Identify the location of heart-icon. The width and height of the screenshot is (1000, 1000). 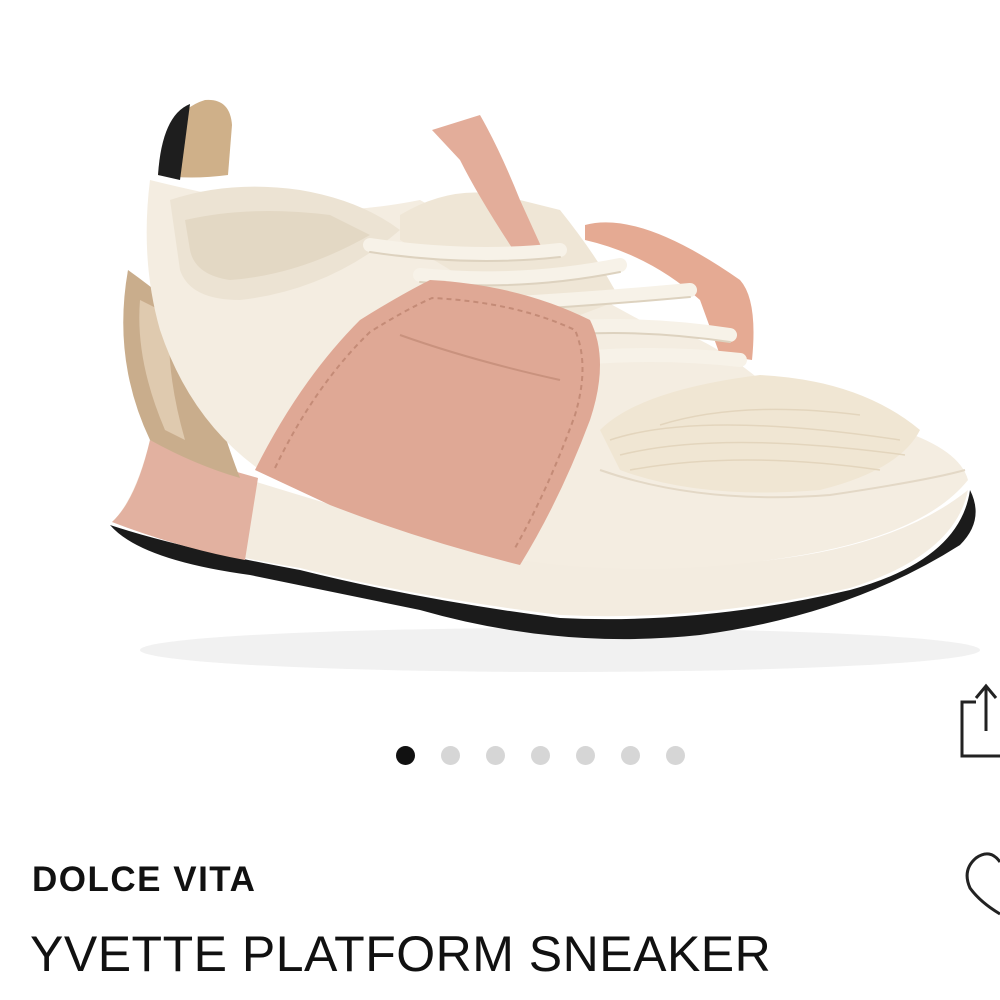
(982, 884).